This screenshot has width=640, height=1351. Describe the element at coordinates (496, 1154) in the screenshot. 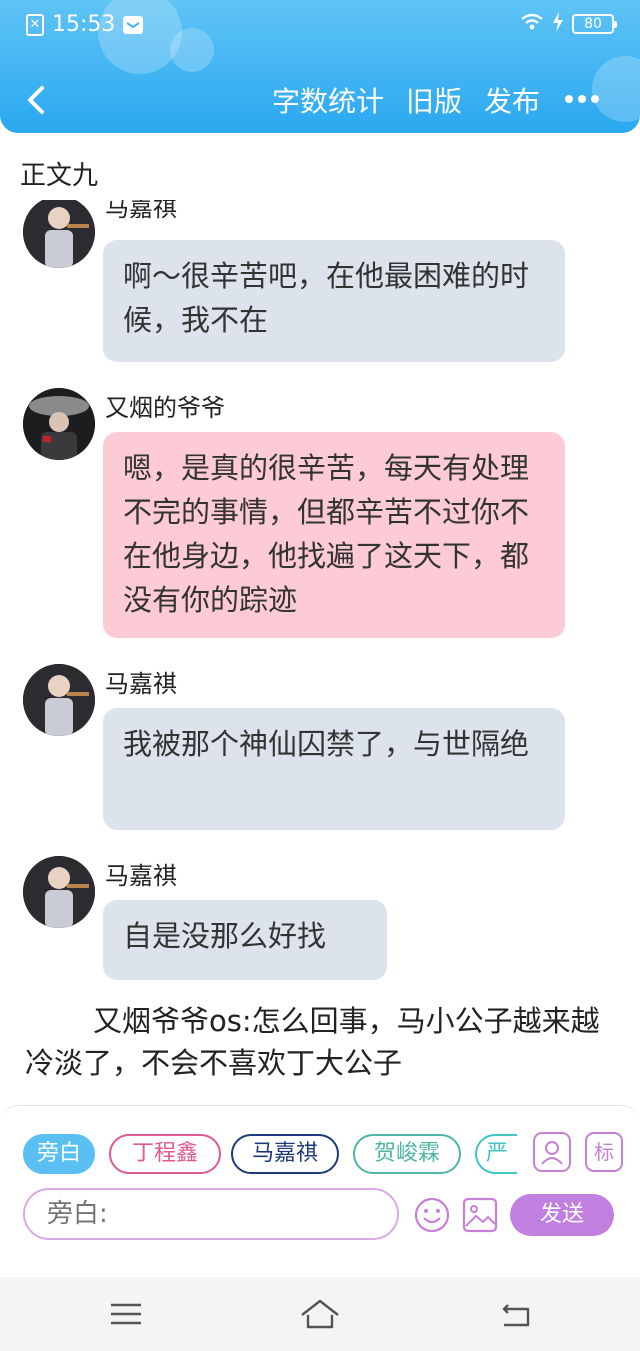

I see `role-tag-yan: 严` at that location.